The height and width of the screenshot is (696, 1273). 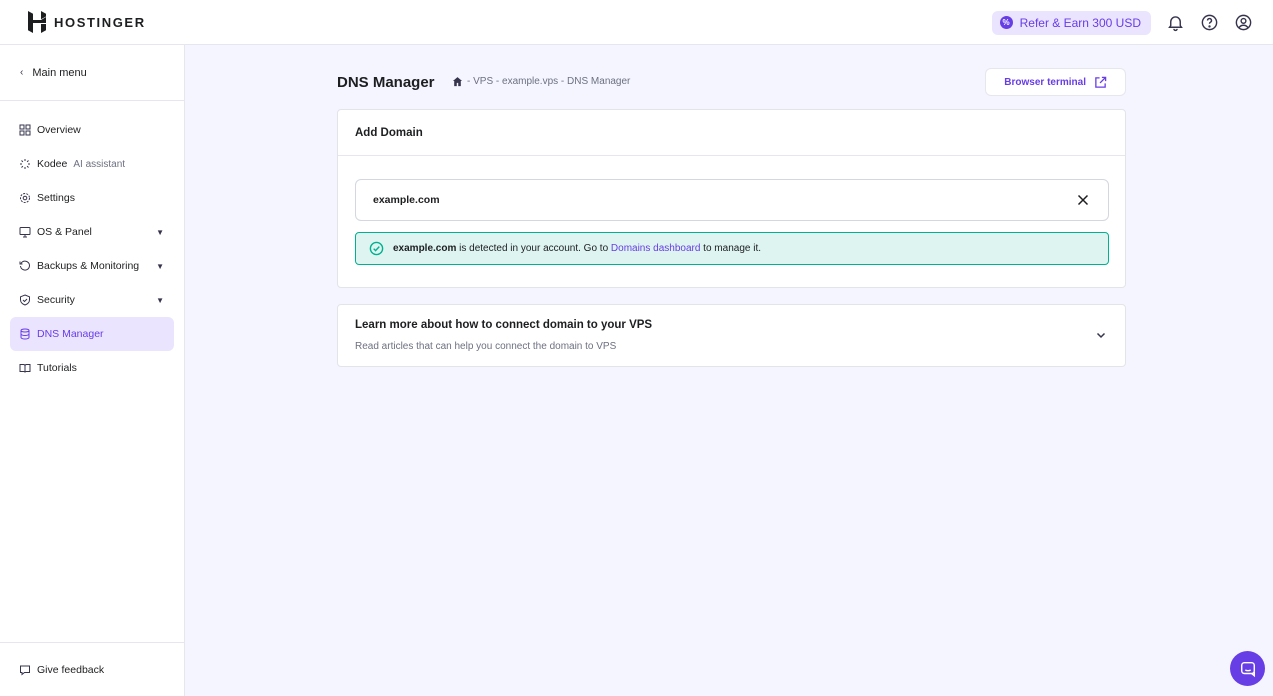 What do you see at coordinates (56, 198) in the screenshot?
I see `sidebar-item-label: Settings` at bounding box center [56, 198].